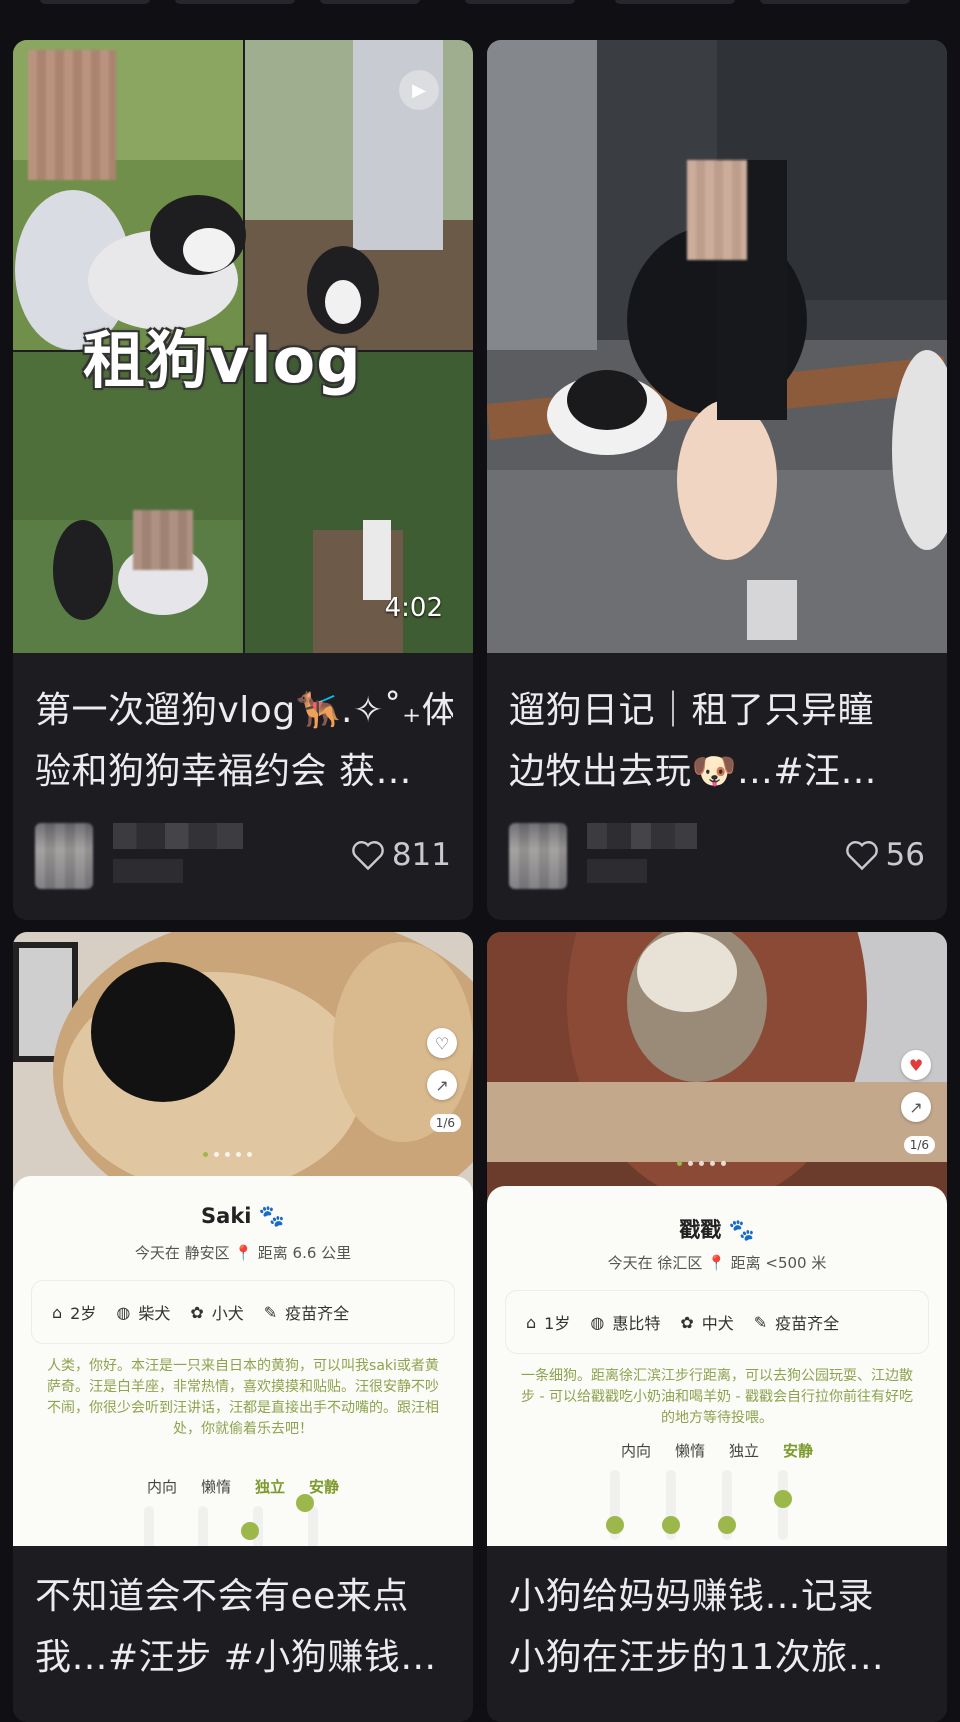  Describe the element at coordinates (421, 855) in the screenshot. I see `like-count: 811` at that location.